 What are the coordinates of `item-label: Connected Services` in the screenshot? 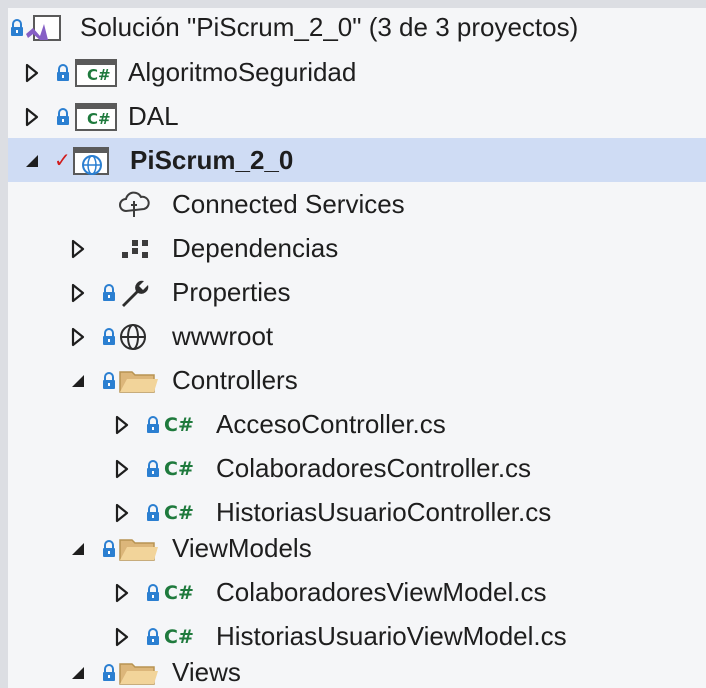 It's located at (288, 204).